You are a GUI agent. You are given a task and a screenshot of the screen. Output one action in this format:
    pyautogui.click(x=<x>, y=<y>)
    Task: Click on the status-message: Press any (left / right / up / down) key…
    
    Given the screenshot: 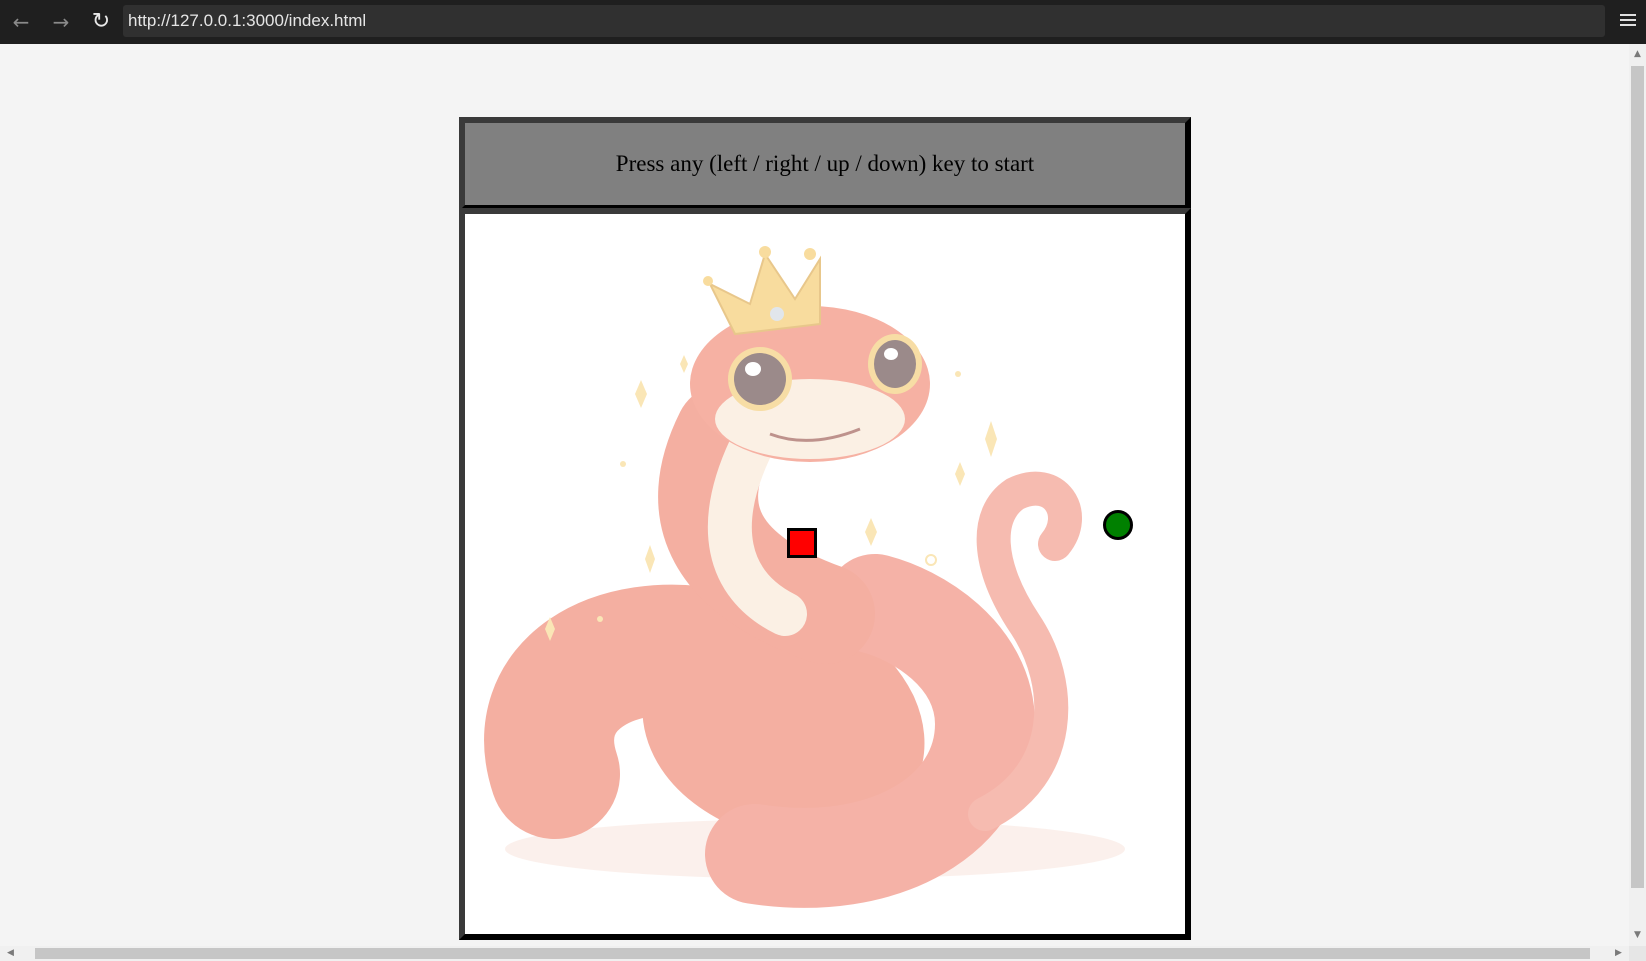 What is the action you would take?
    pyautogui.click(x=825, y=163)
    